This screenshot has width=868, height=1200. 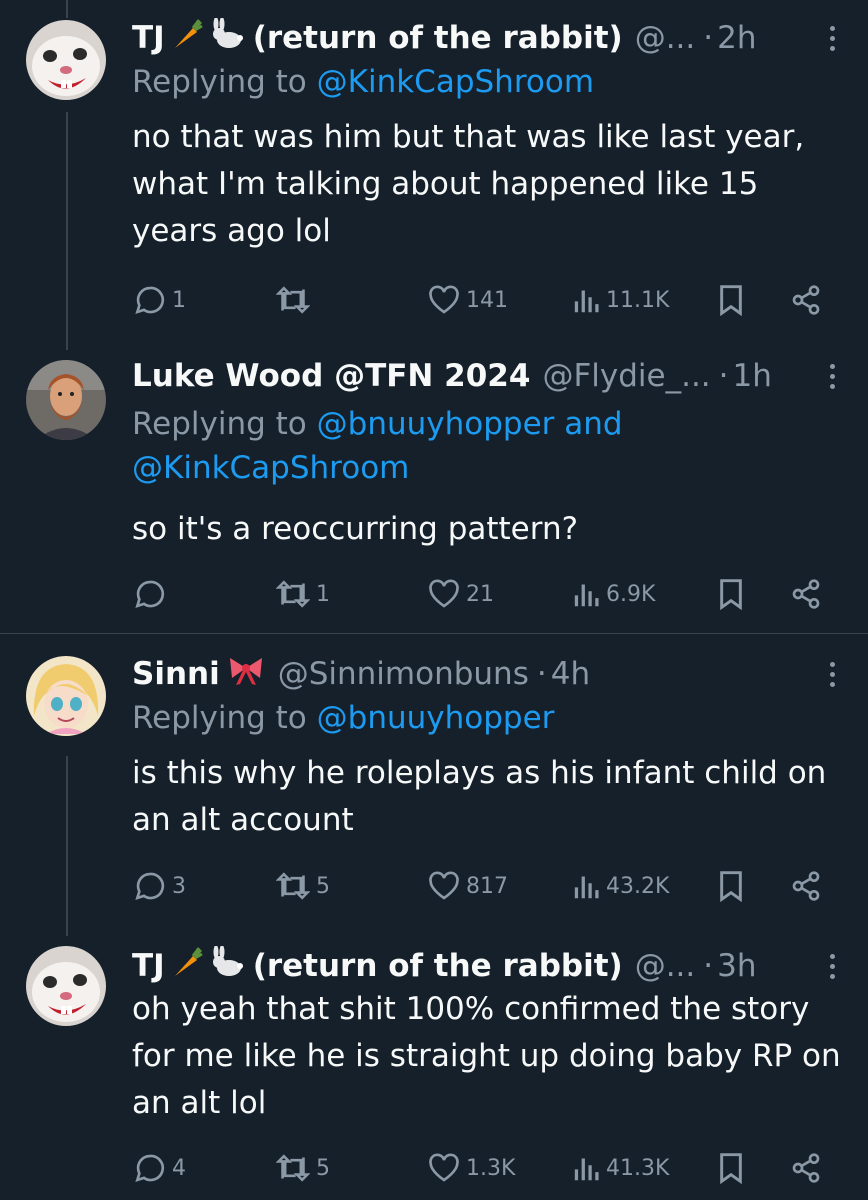 I want to click on like-count: 21, so click(x=480, y=594).